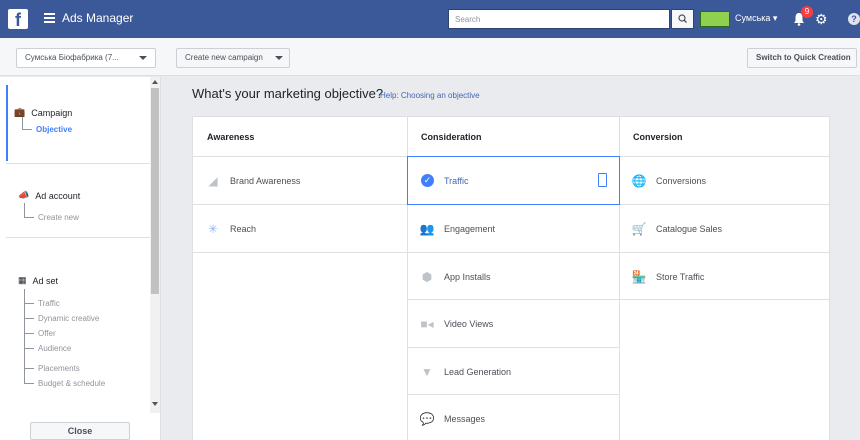 This screenshot has width=860, height=440. Describe the element at coordinates (854, 19) in the screenshot. I see `help-icon: ?` at that location.